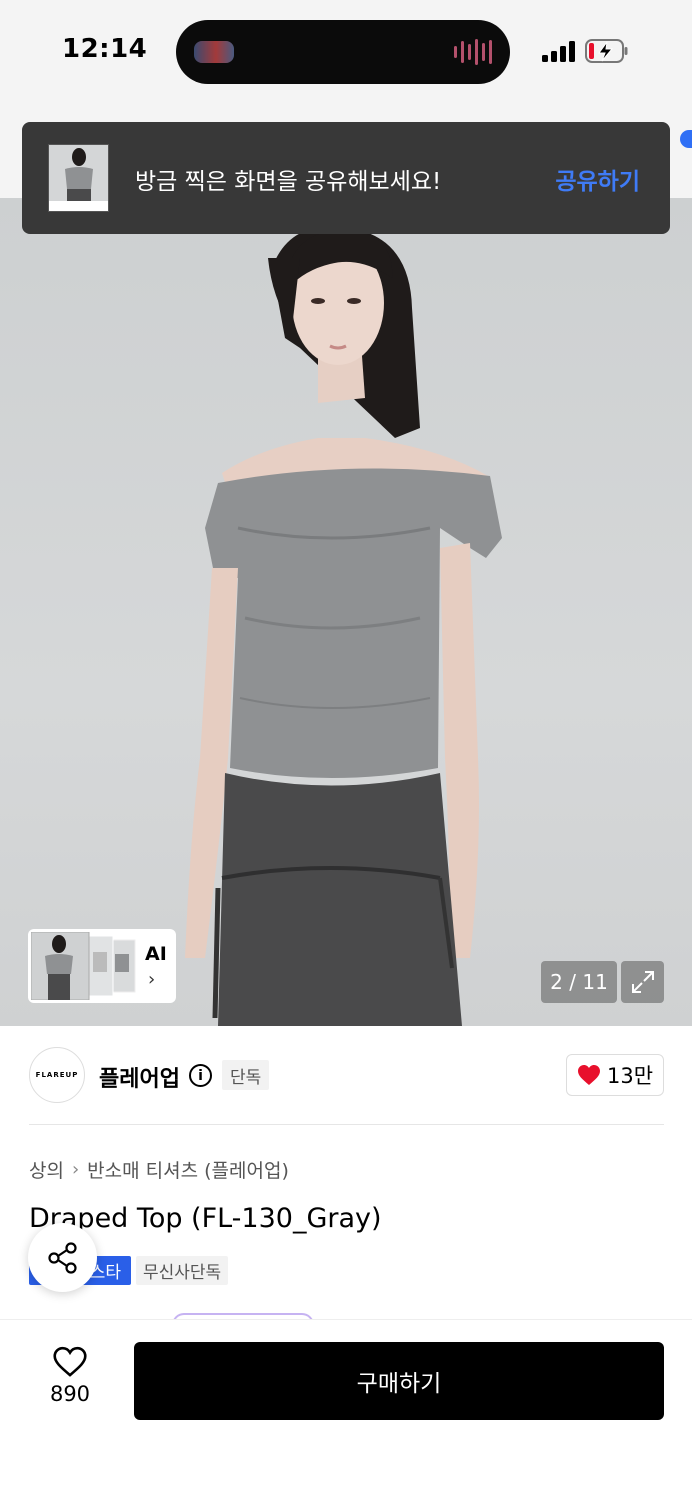  I want to click on share-button, so click(62, 1257).